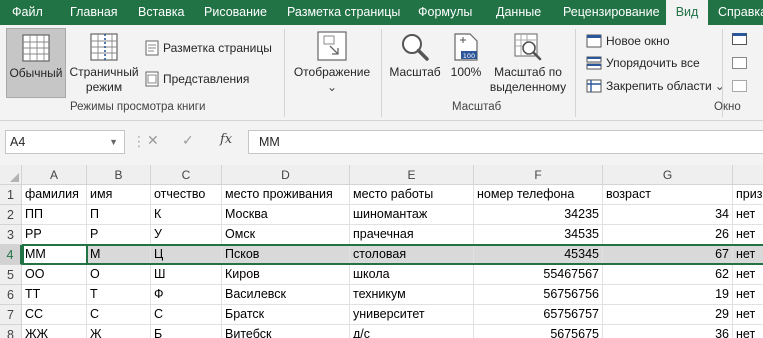 The height and width of the screenshot is (338, 763). Describe the element at coordinates (668, 315) in the screenshot. I see `cell-G7: 29` at that location.